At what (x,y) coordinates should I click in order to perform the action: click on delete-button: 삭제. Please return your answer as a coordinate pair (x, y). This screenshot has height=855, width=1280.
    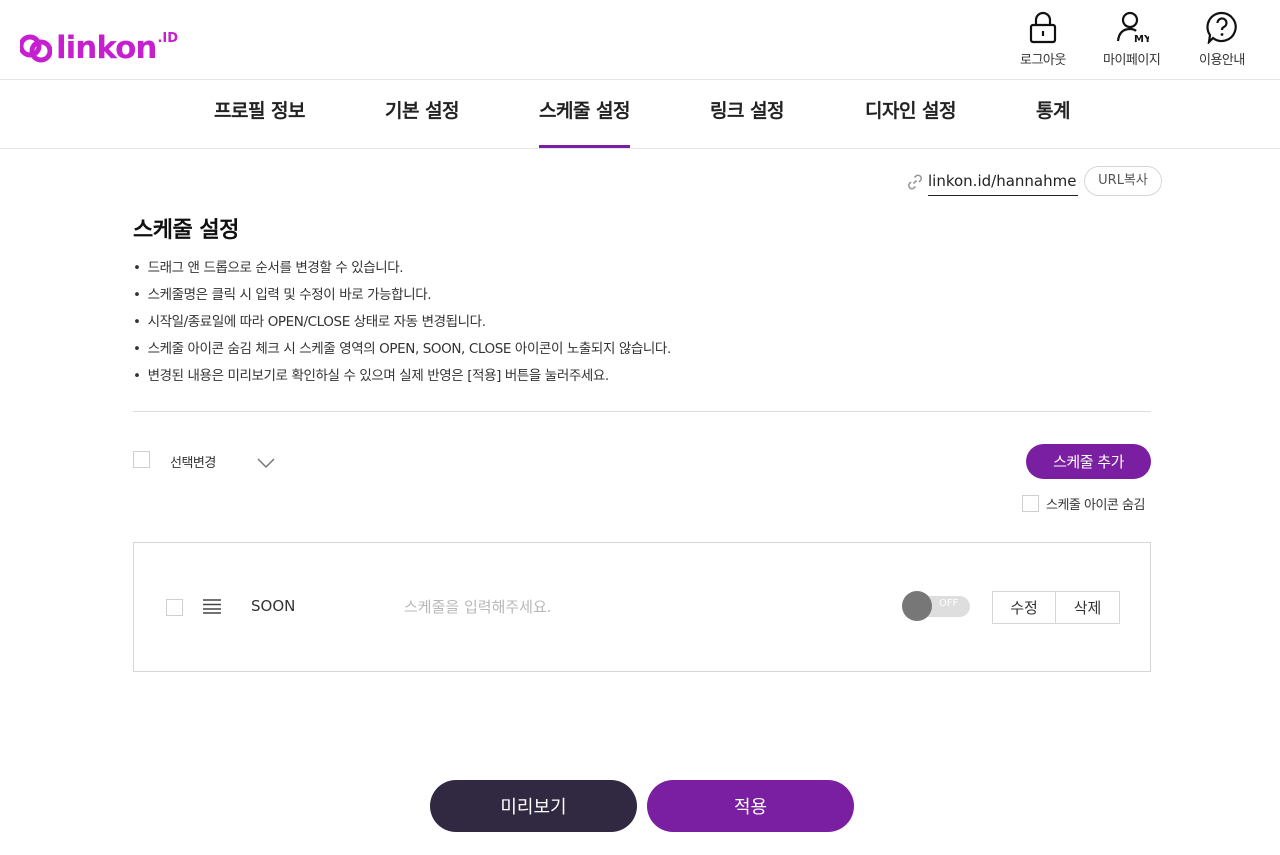
    Looking at the image, I should click on (1088, 607).